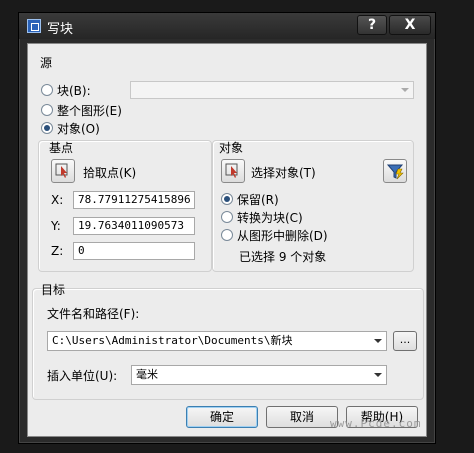 This screenshot has height=453, width=474. What do you see at coordinates (227, 235) in the screenshot?
I see `radio-delete-from-drawing` at bounding box center [227, 235].